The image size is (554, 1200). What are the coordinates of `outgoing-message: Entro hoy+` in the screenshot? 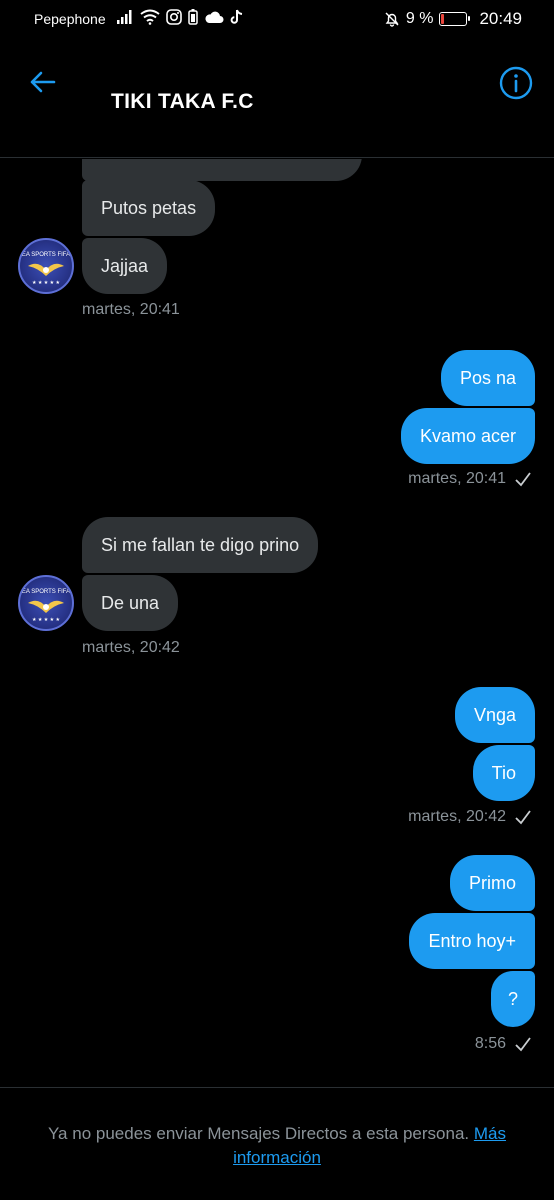 It's located at (472, 941).